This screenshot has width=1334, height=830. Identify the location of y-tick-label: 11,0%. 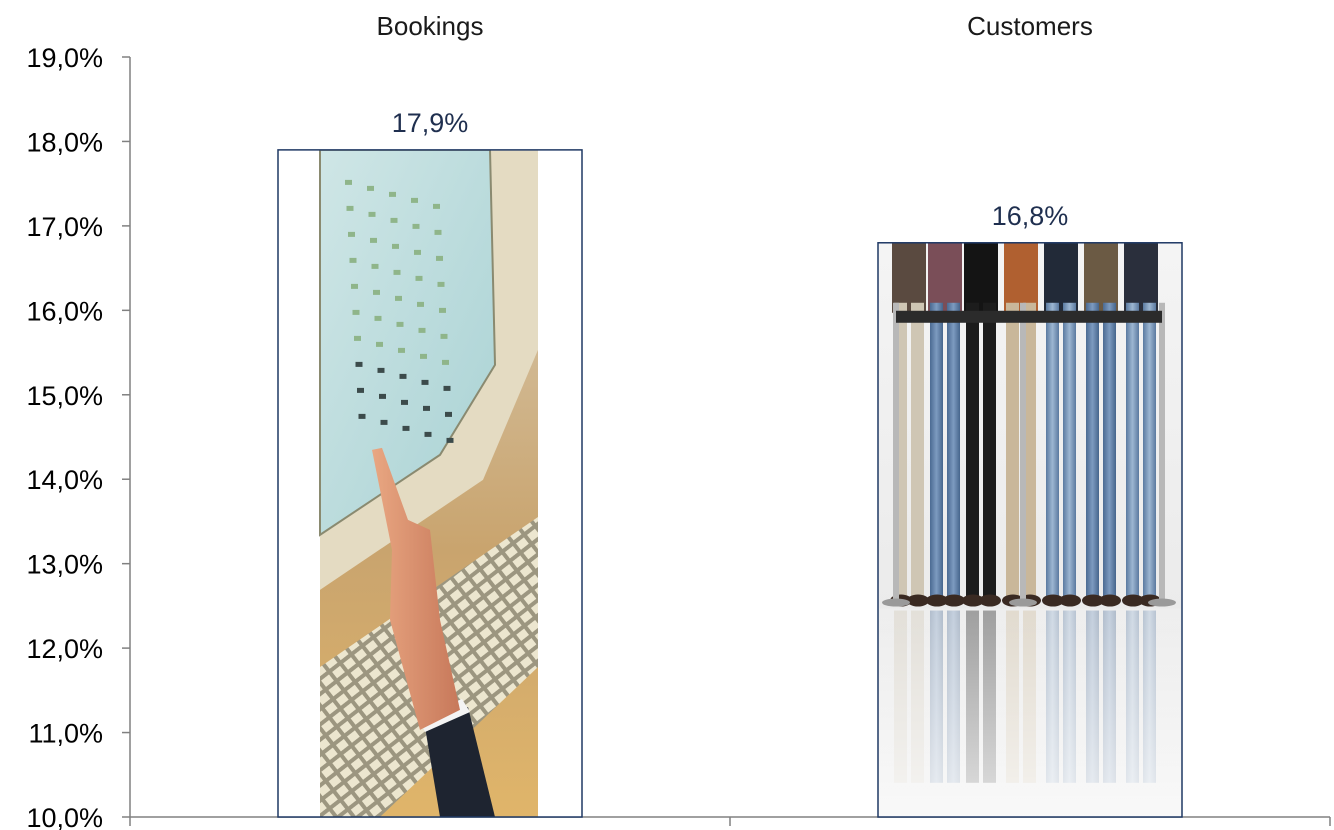
(65, 734).